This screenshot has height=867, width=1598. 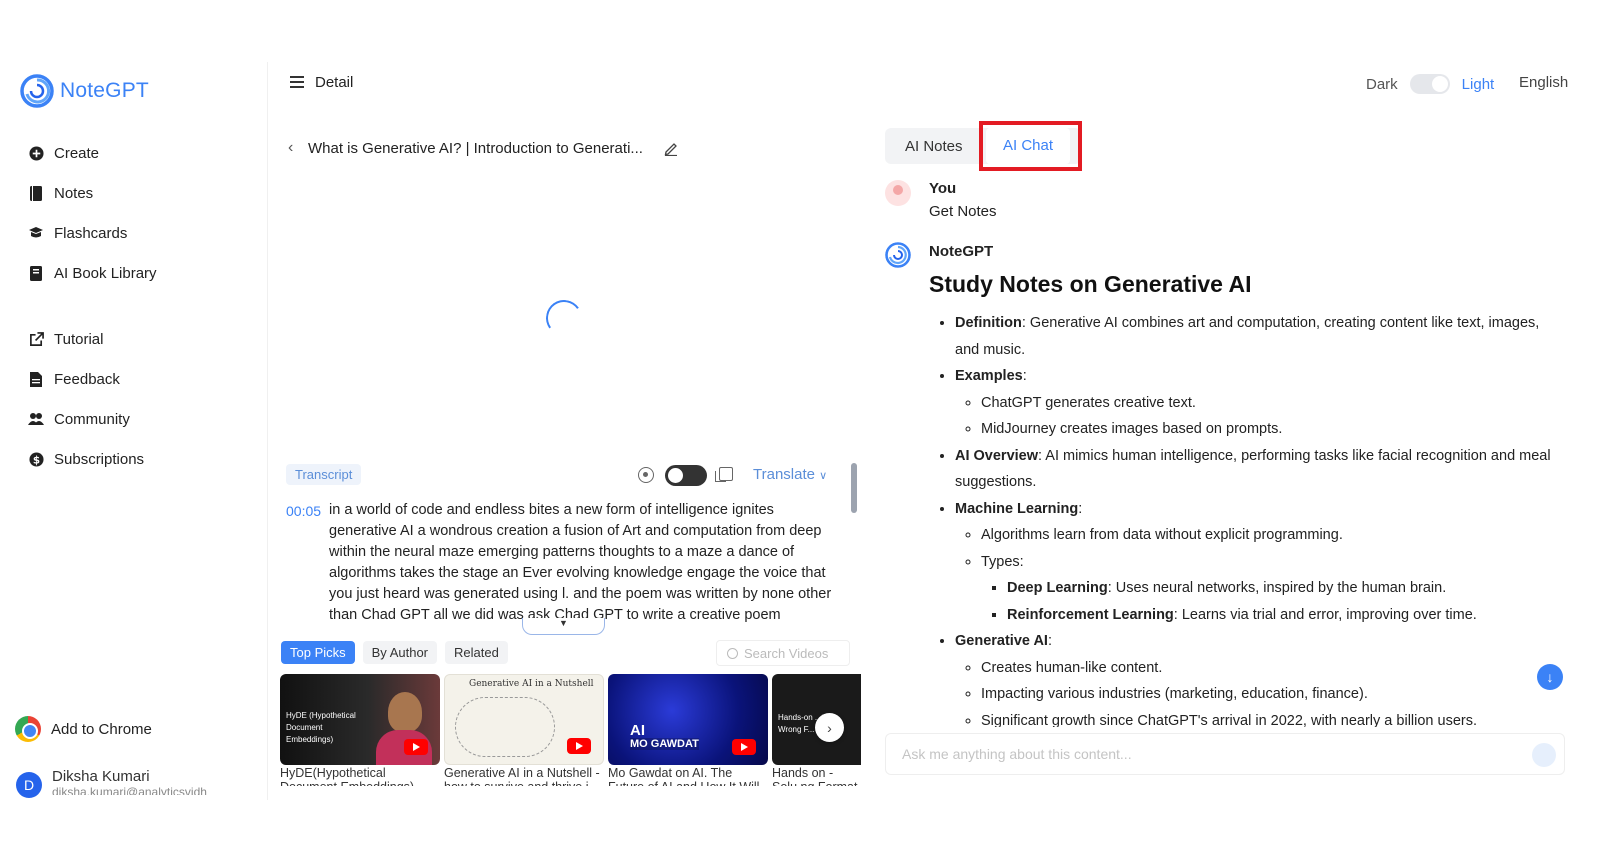 What do you see at coordinates (1002, 561) in the screenshot?
I see `item-text: Types:` at bounding box center [1002, 561].